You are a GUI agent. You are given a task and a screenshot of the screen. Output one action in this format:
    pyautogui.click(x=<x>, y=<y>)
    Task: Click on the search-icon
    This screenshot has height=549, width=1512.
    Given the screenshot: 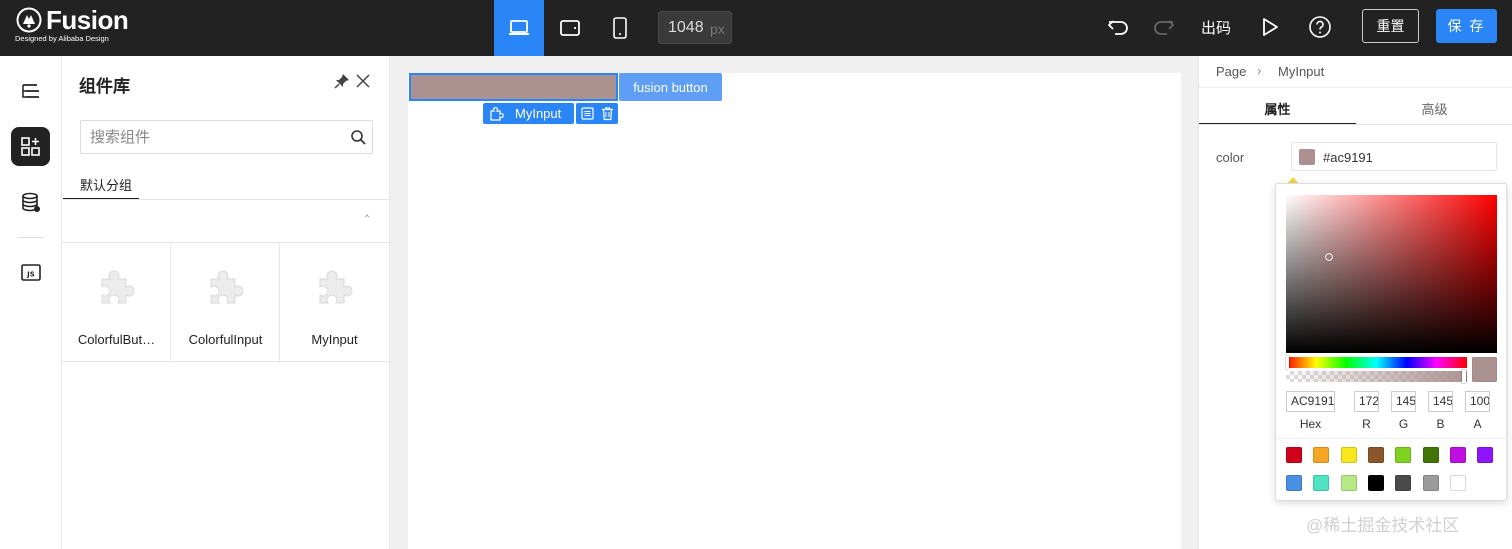 What is the action you would take?
    pyautogui.click(x=358, y=137)
    